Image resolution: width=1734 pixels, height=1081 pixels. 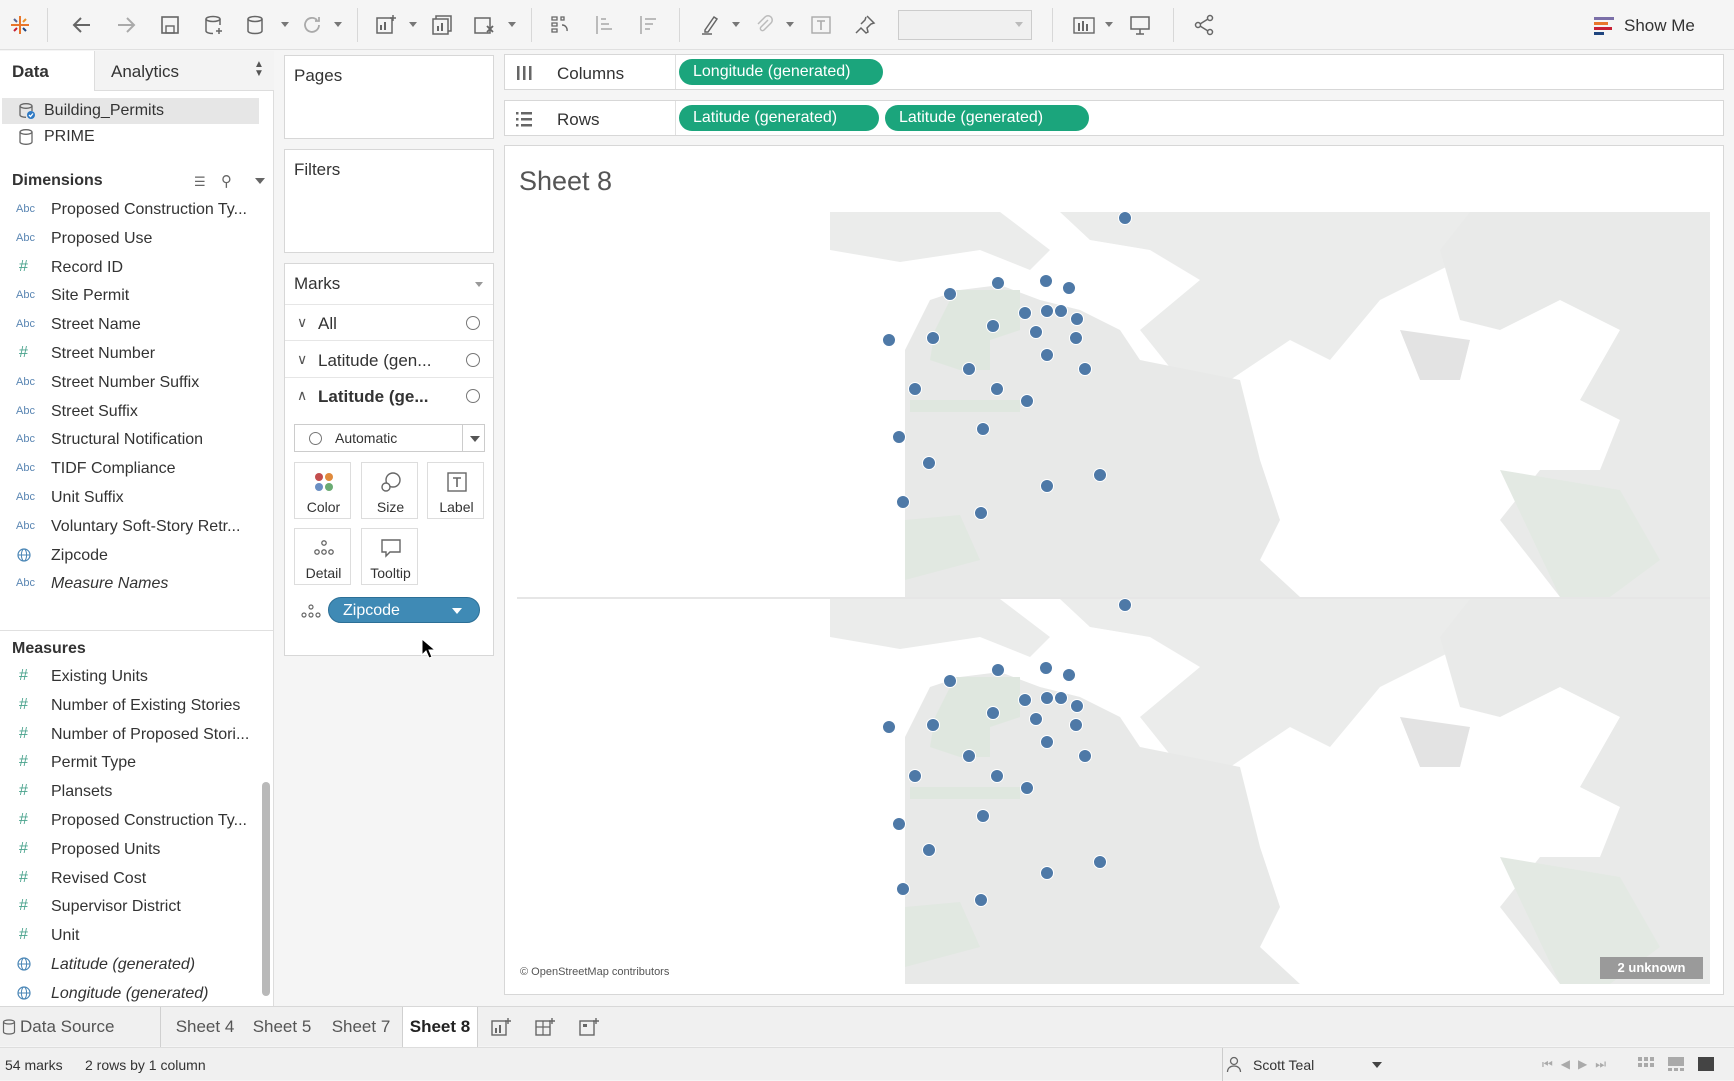 What do you see at coordinates (590, 1027) in the screenshot?
I see `new-story-icon` at bounding box center [590, 1027].